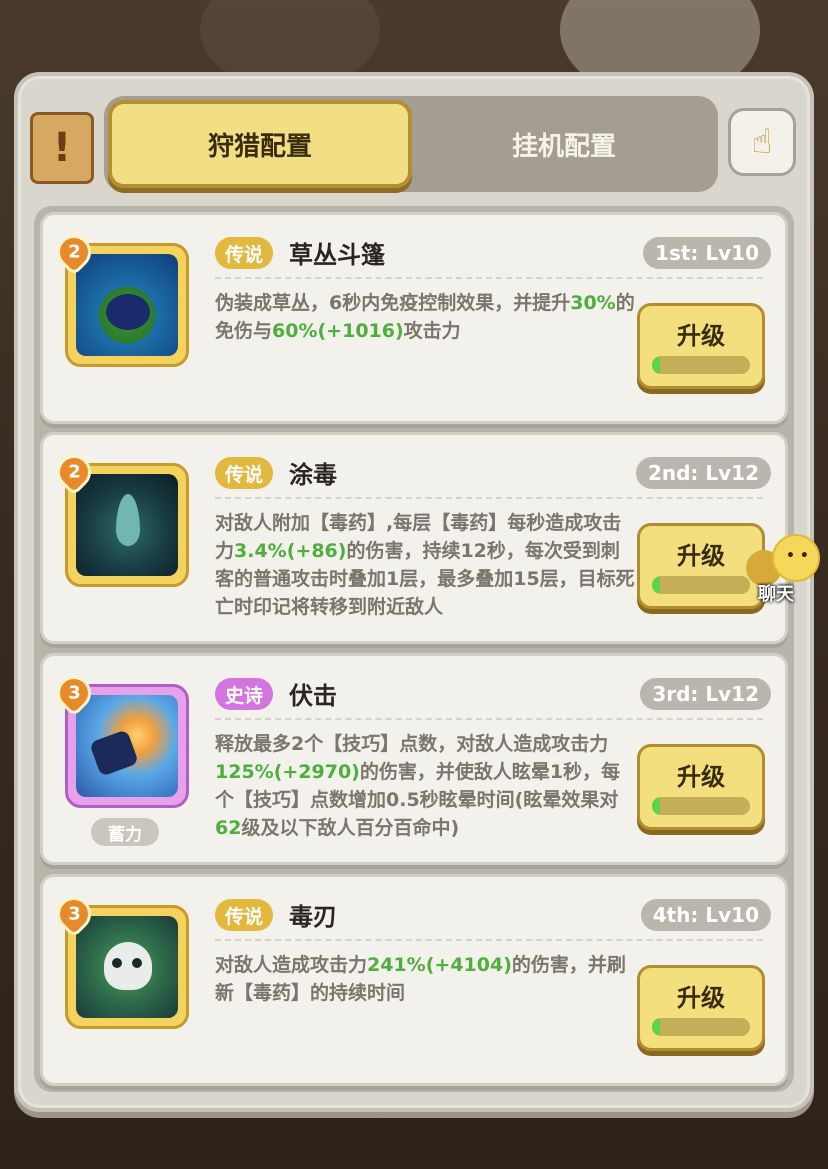  What do you see at coordinates (425, 979) in the screenshot?
I see `skill-description: 对敌人造成攻击力241%(+4104)的伤害，并刷新【毒药】的持续时间` at bounding box center [425, 979].